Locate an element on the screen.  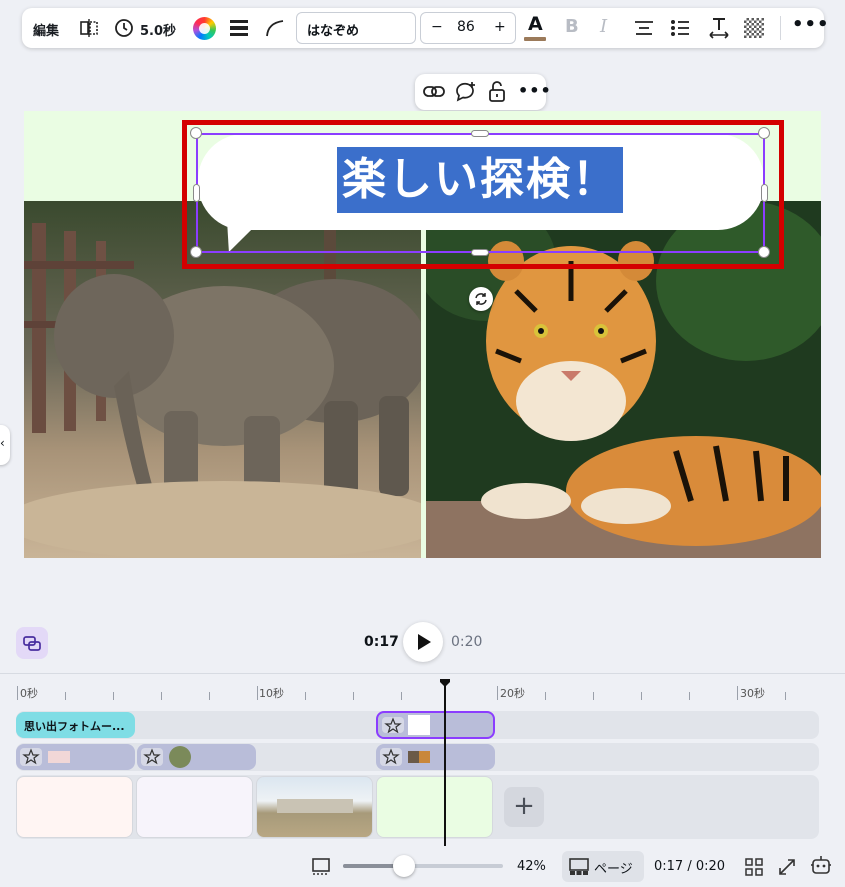
color-picker-icon is located at coordinates (204, 28).